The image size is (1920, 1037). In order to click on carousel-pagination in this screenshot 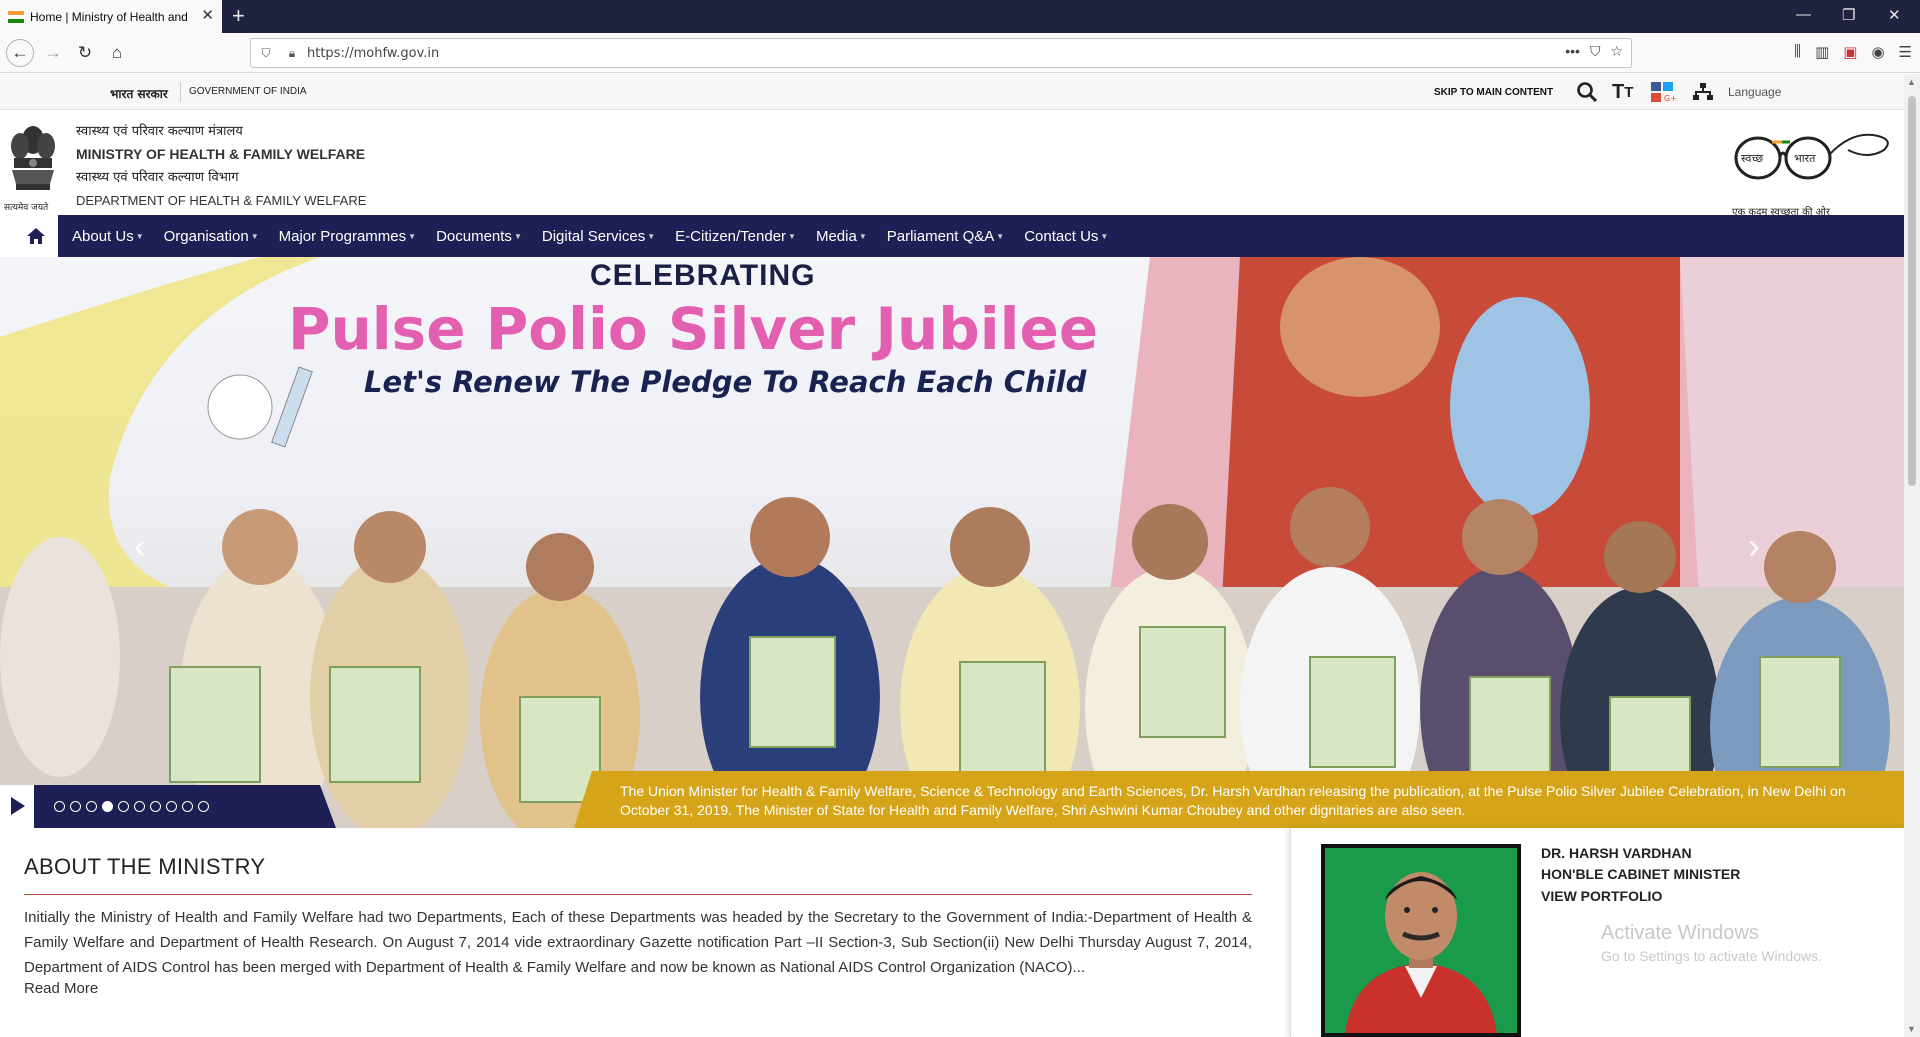, I will do `click(131, 806)`.